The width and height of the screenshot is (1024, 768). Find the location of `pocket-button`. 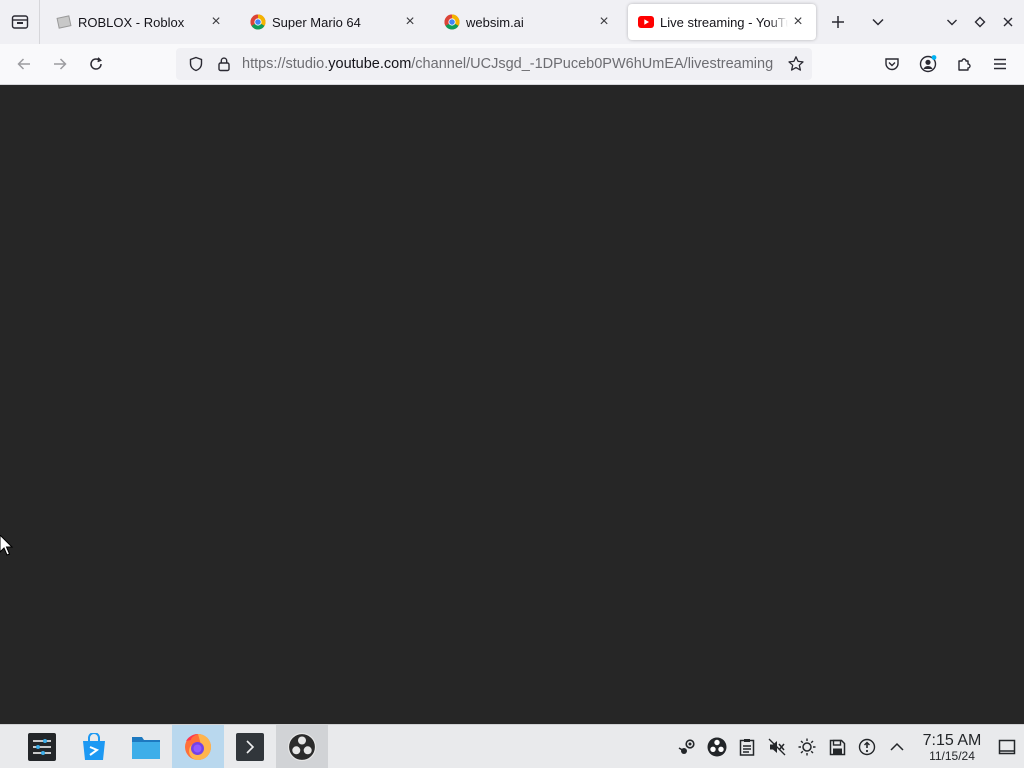

pocket-button is located at coordinates (892, 64).